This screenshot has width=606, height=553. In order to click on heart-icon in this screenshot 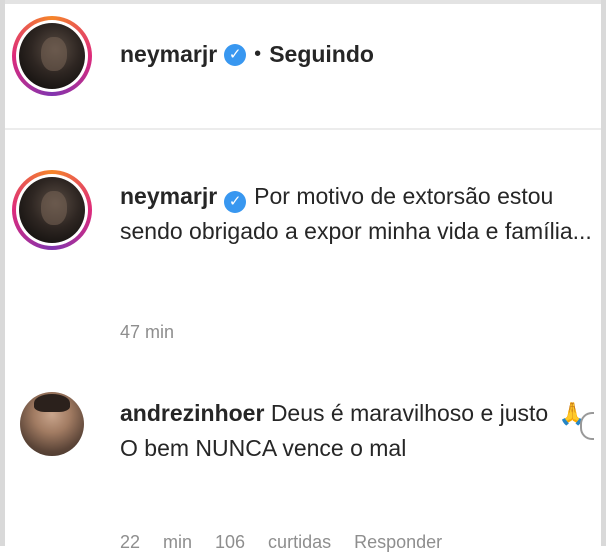, I will do `click(587, 426)`.